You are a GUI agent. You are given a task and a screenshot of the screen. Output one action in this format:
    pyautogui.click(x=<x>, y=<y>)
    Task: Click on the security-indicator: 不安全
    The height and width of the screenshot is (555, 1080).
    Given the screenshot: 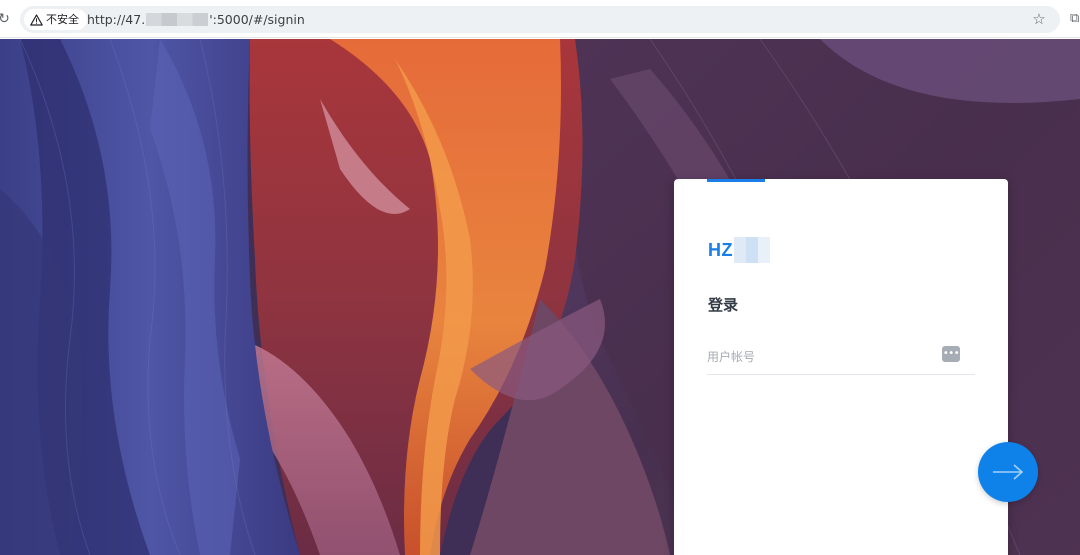 What is the action you would take?
    pyautogui.click(x=55, y=19)
    